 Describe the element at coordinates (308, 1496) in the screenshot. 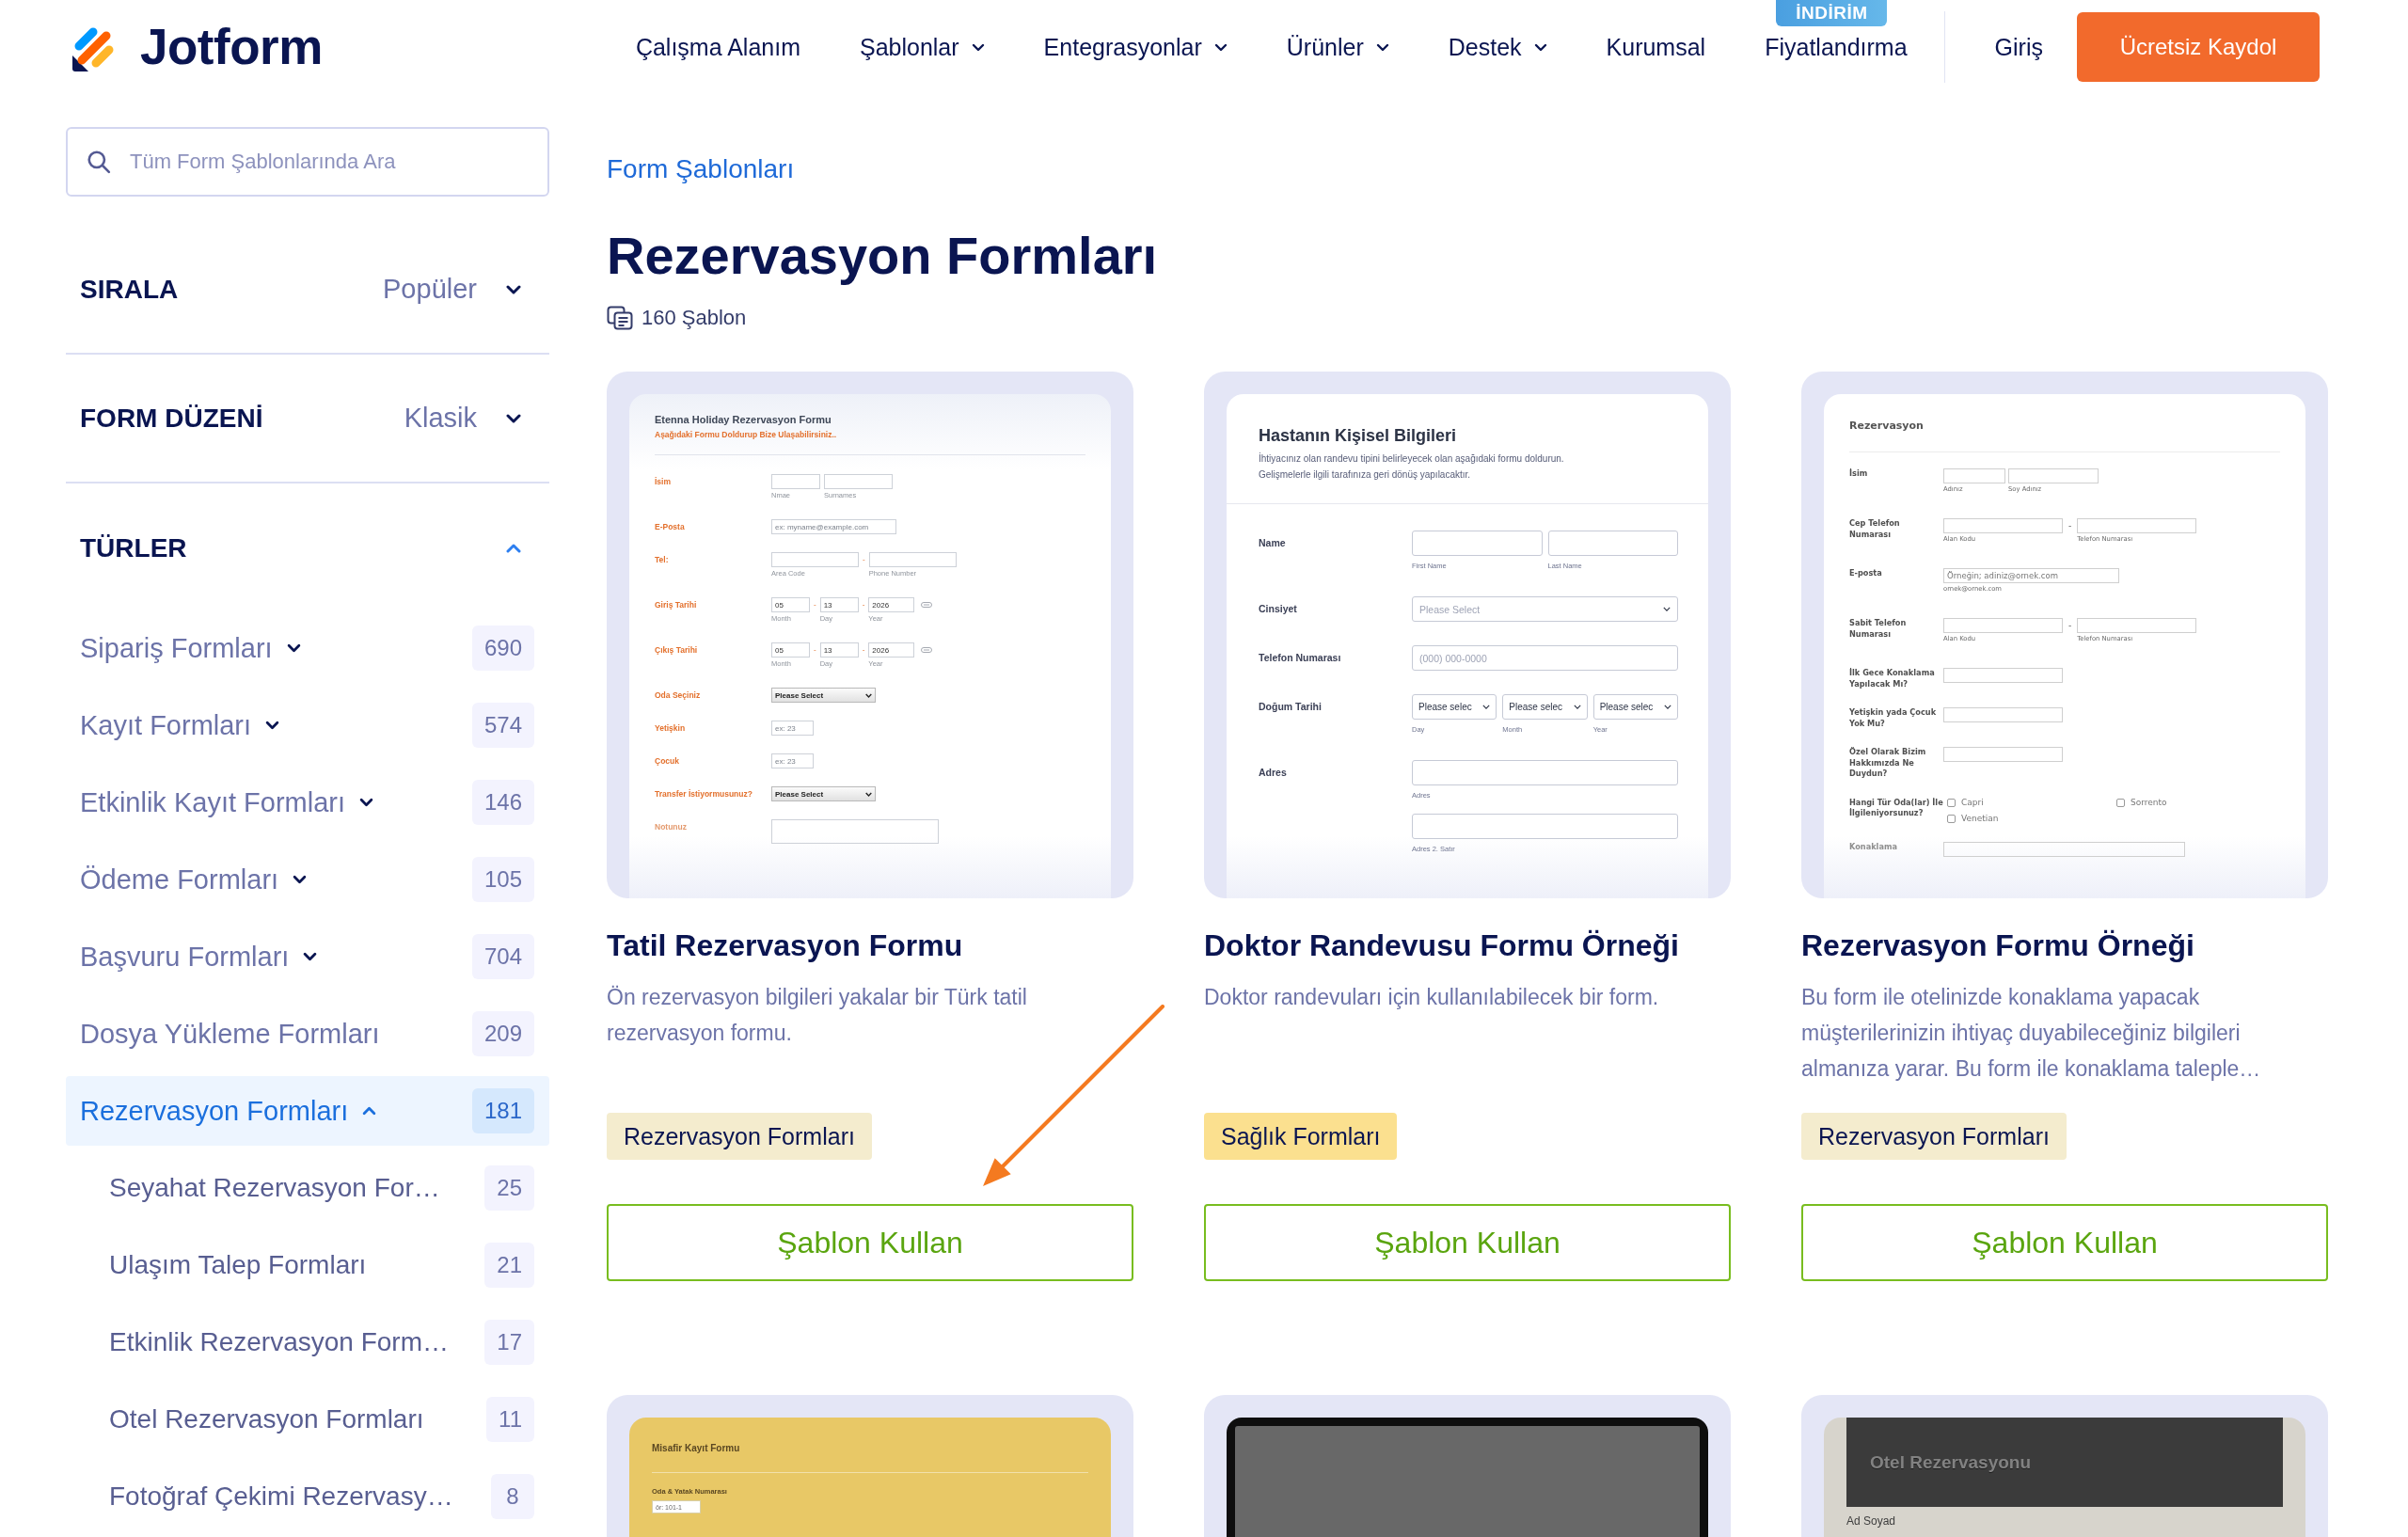

I see `subcategory-item: Fotoğraf Çekimi Rezervasy… 8` at that location.